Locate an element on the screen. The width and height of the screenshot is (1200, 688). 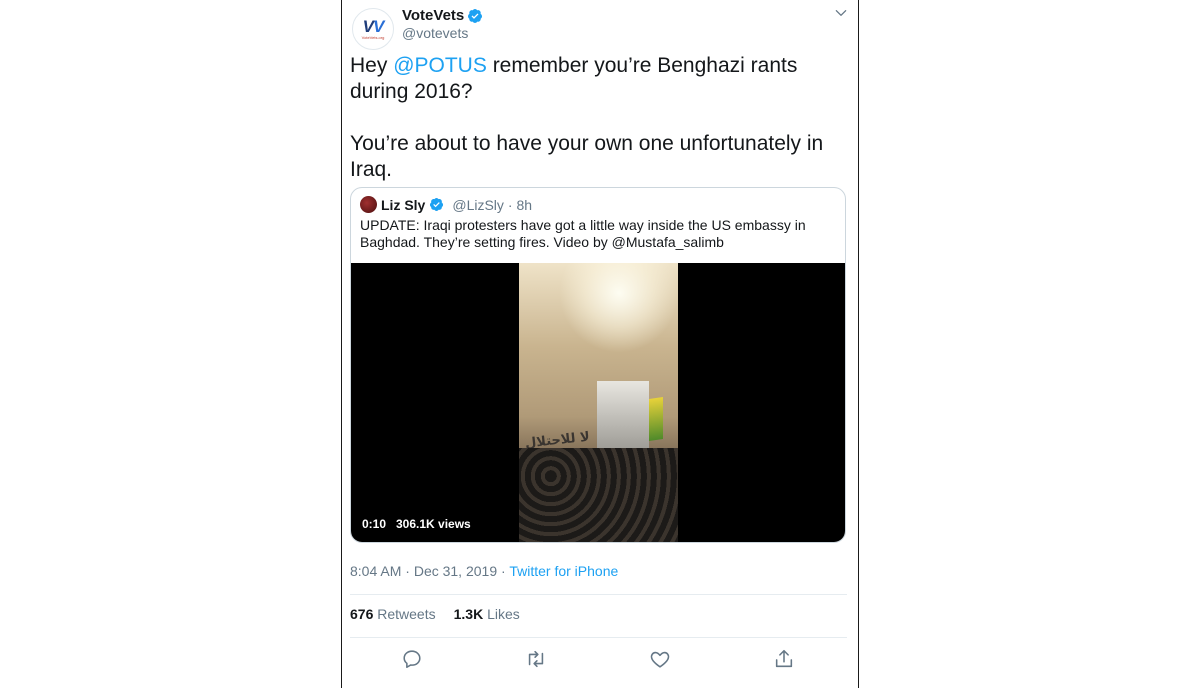
retweets-label: Retweets is located at coordinates (406, 614).